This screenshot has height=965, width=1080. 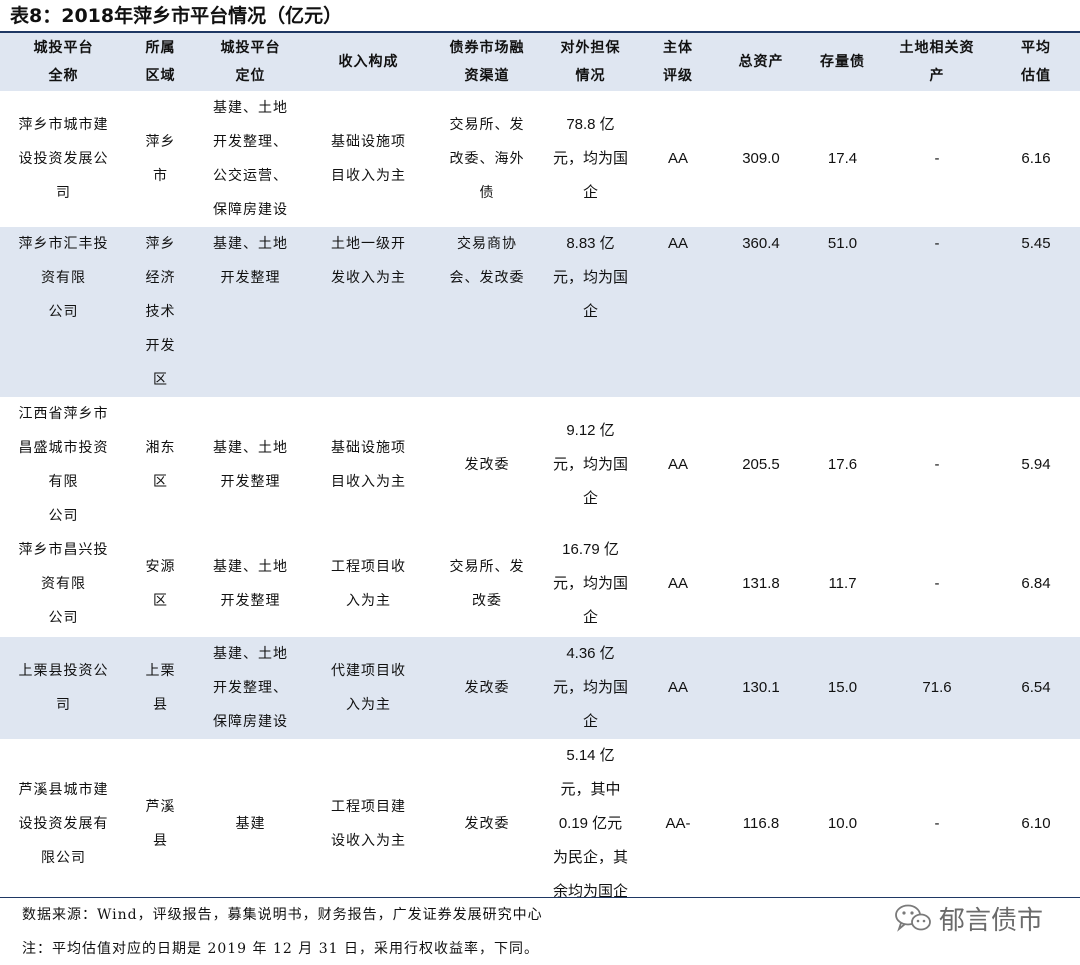 I want to click on cell-guarantee: 5.14 亿 元，其中 0.19 亿元 为民企，其 余均为国企, so click(x=590, y=823).